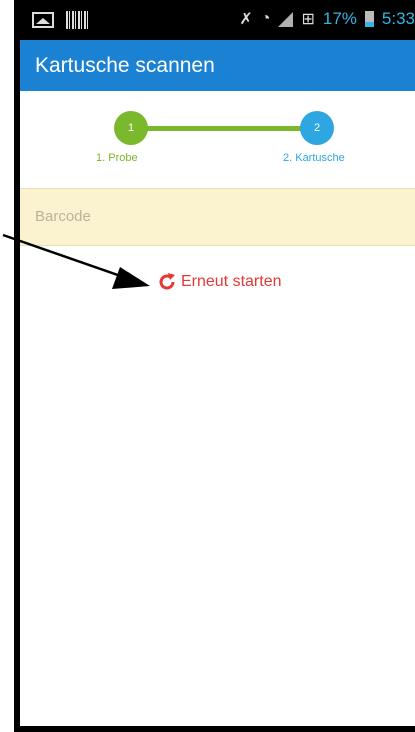  What do you see at coordinates (317, 128) in the screenshot?
I see `step-2-circle: 2` at bounding box center [317, 128].